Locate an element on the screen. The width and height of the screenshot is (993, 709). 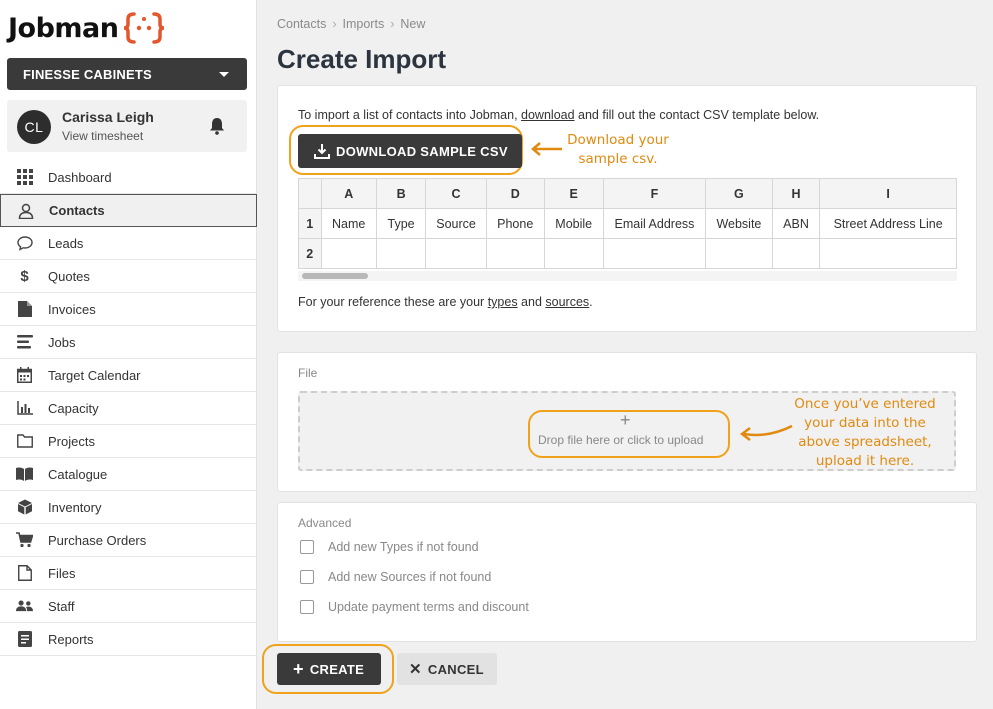
checkbox-label: Add new Types if not found is located at coordinates (403, 547).